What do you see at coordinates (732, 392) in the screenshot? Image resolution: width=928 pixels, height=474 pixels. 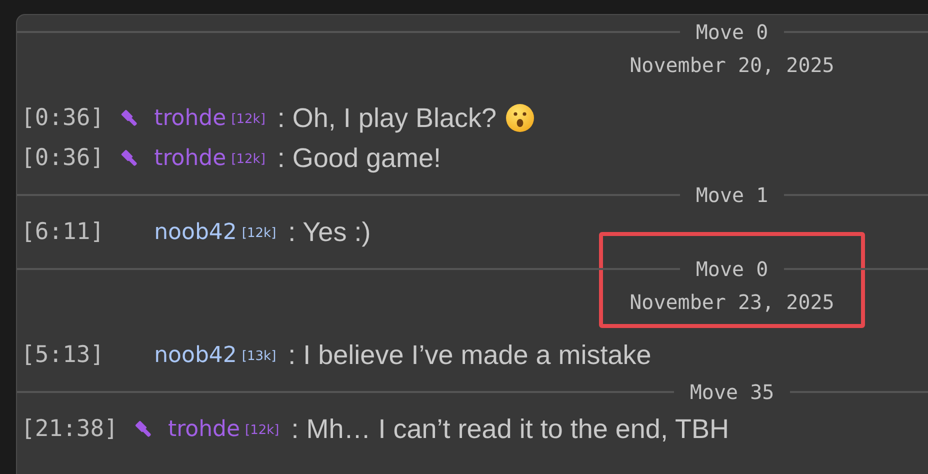 I see `move-label: Move 35` at bounding box center [732, 392].